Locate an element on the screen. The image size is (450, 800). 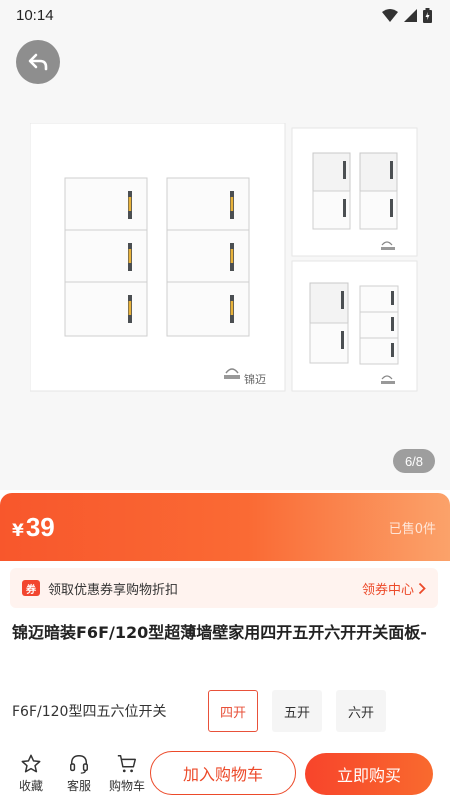
add-to-cart-button: 加入购物车 is located at coordinates (223, 773).